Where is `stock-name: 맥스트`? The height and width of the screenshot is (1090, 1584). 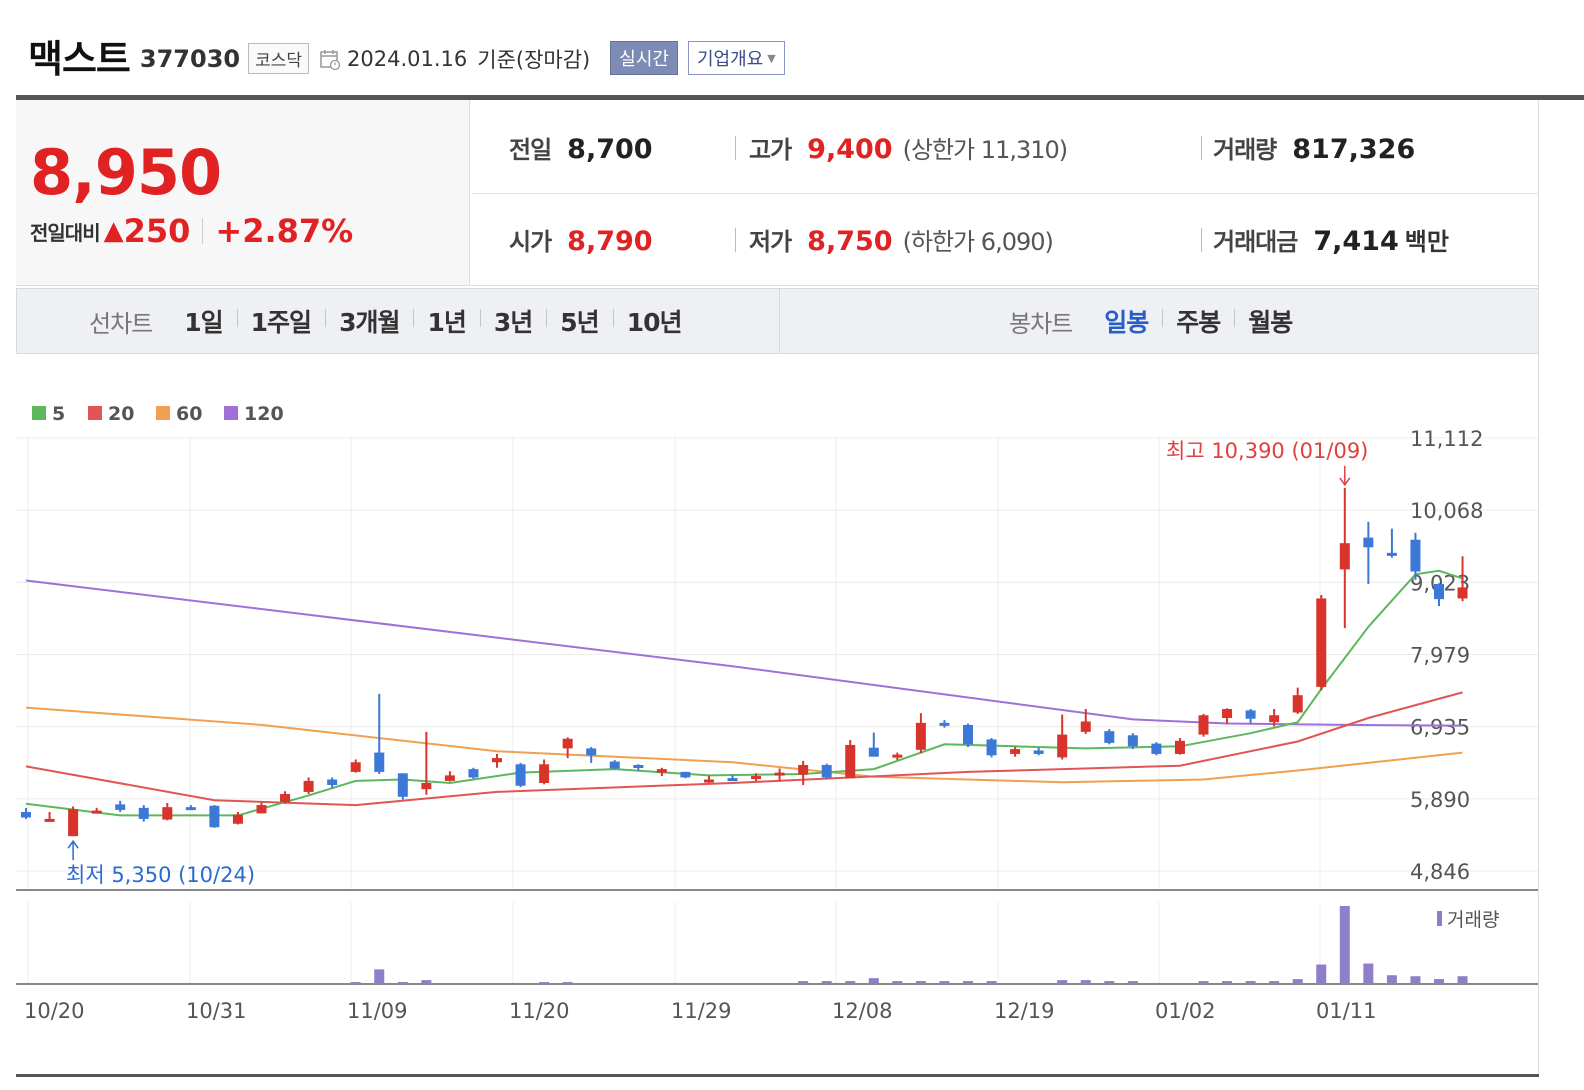
stock-name: 맥스트 is located at coordinates (79, 58).